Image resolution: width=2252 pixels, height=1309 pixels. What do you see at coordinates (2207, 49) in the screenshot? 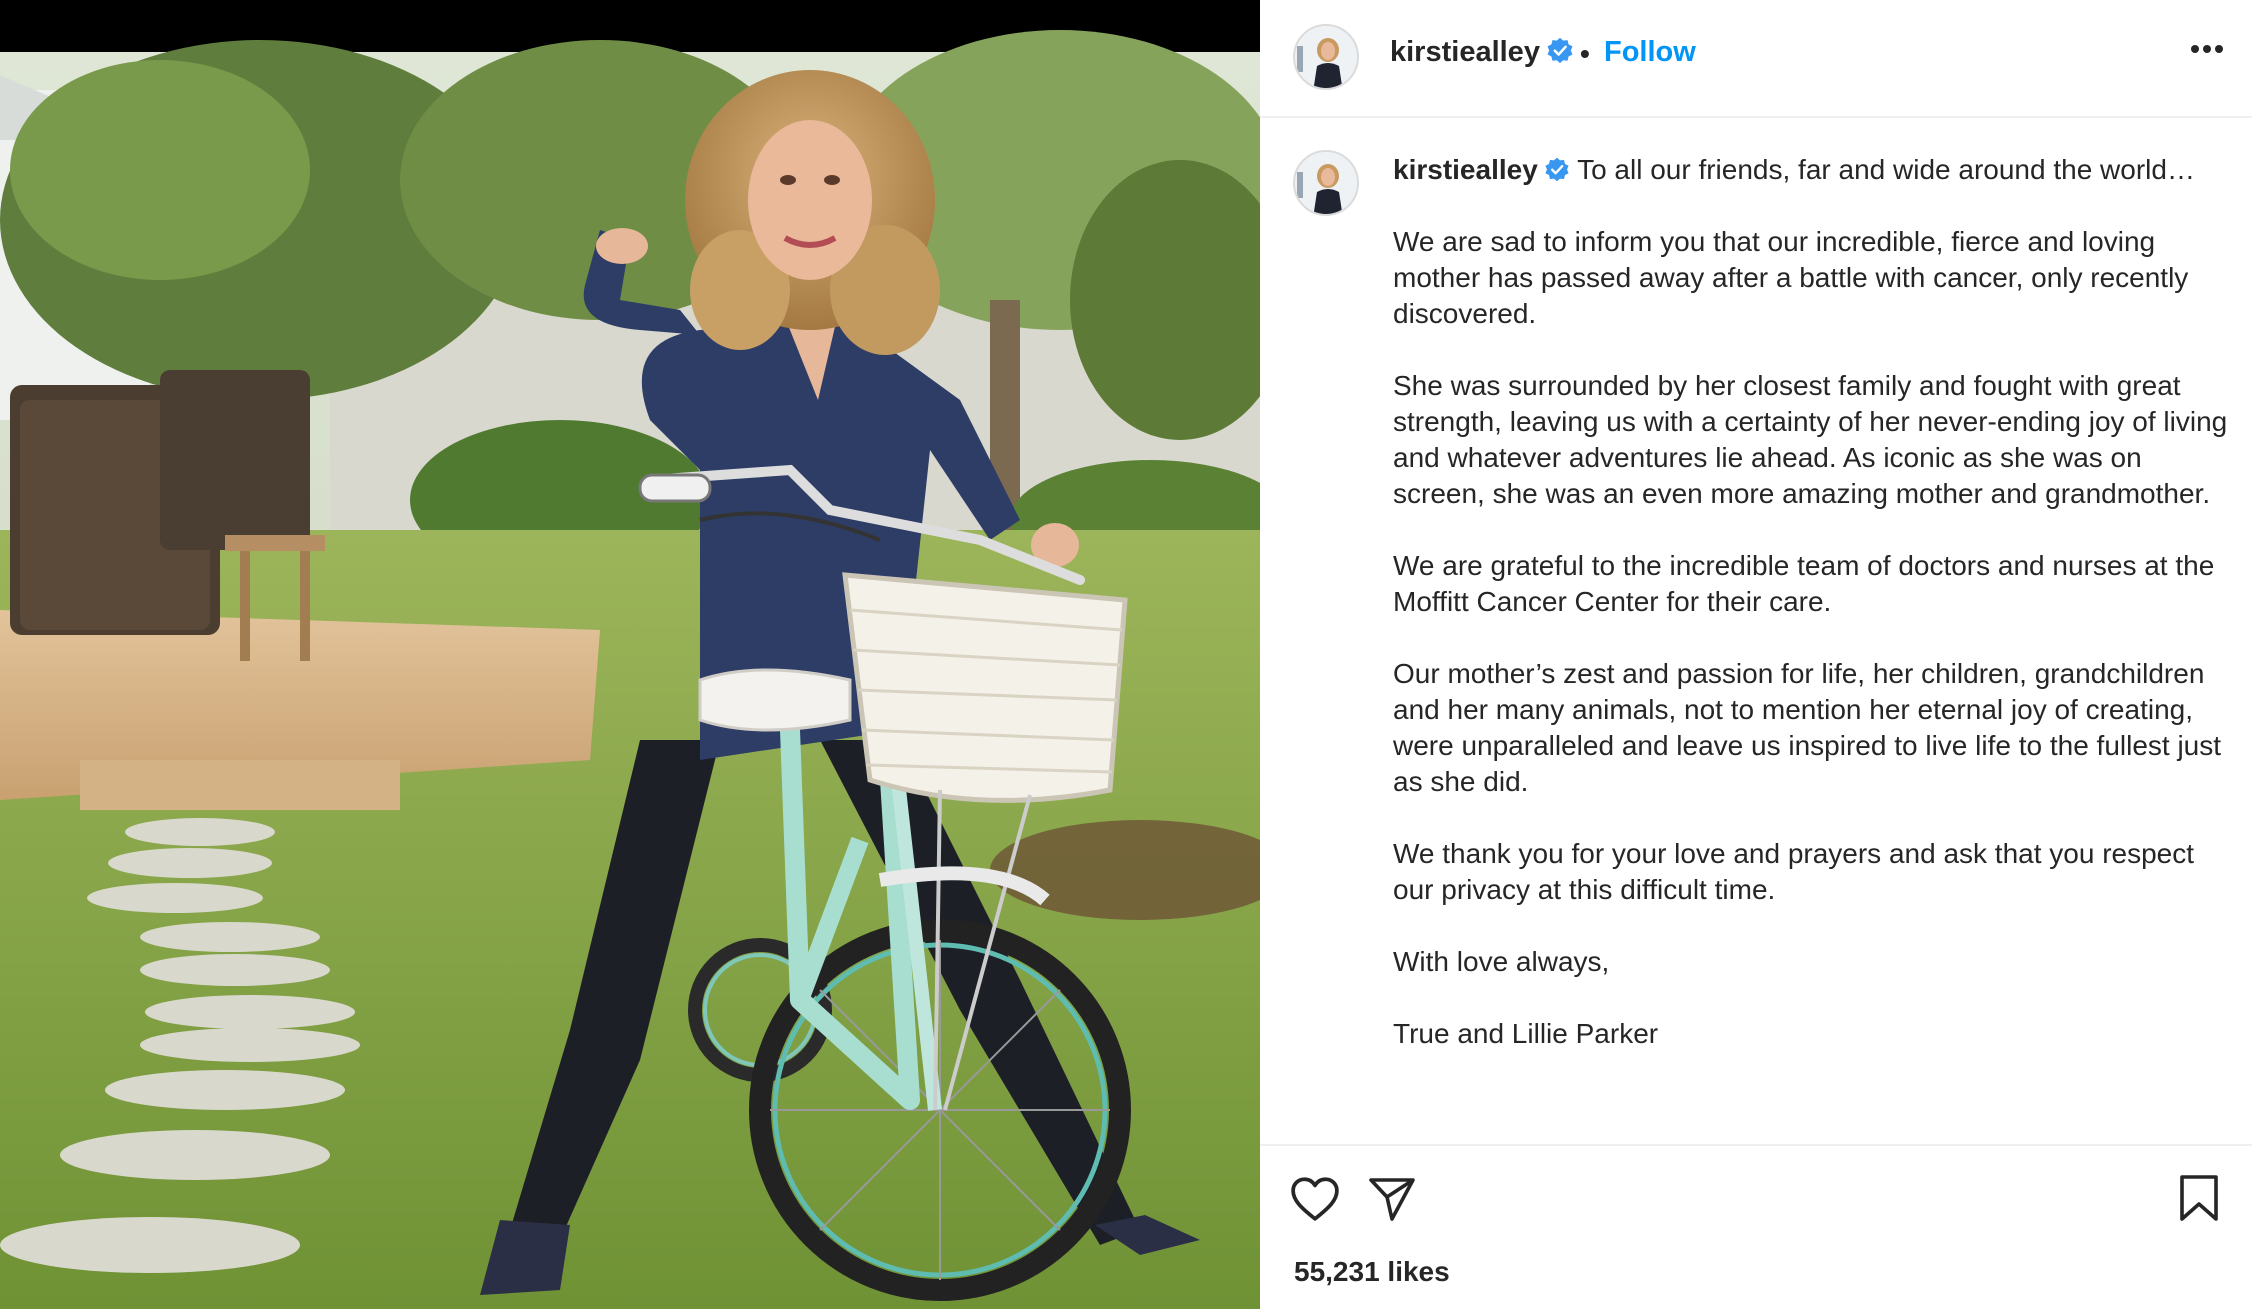
I see `more-options-icon` at bounding box center [2207, 49].